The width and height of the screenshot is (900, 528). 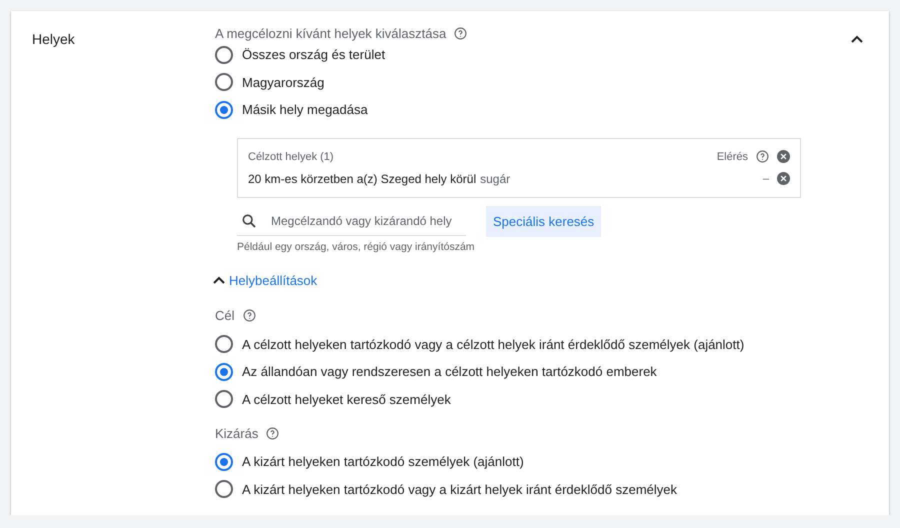 I want to click on question-label: A megcélozni kívánt helyek kiválasztása, so click(x=330, y=33).